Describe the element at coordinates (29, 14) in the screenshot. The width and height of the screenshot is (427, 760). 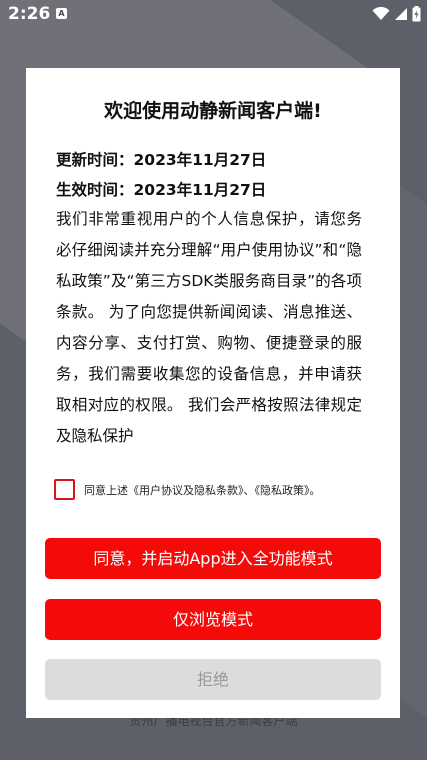
I see `status-time: 2:26` at that location.